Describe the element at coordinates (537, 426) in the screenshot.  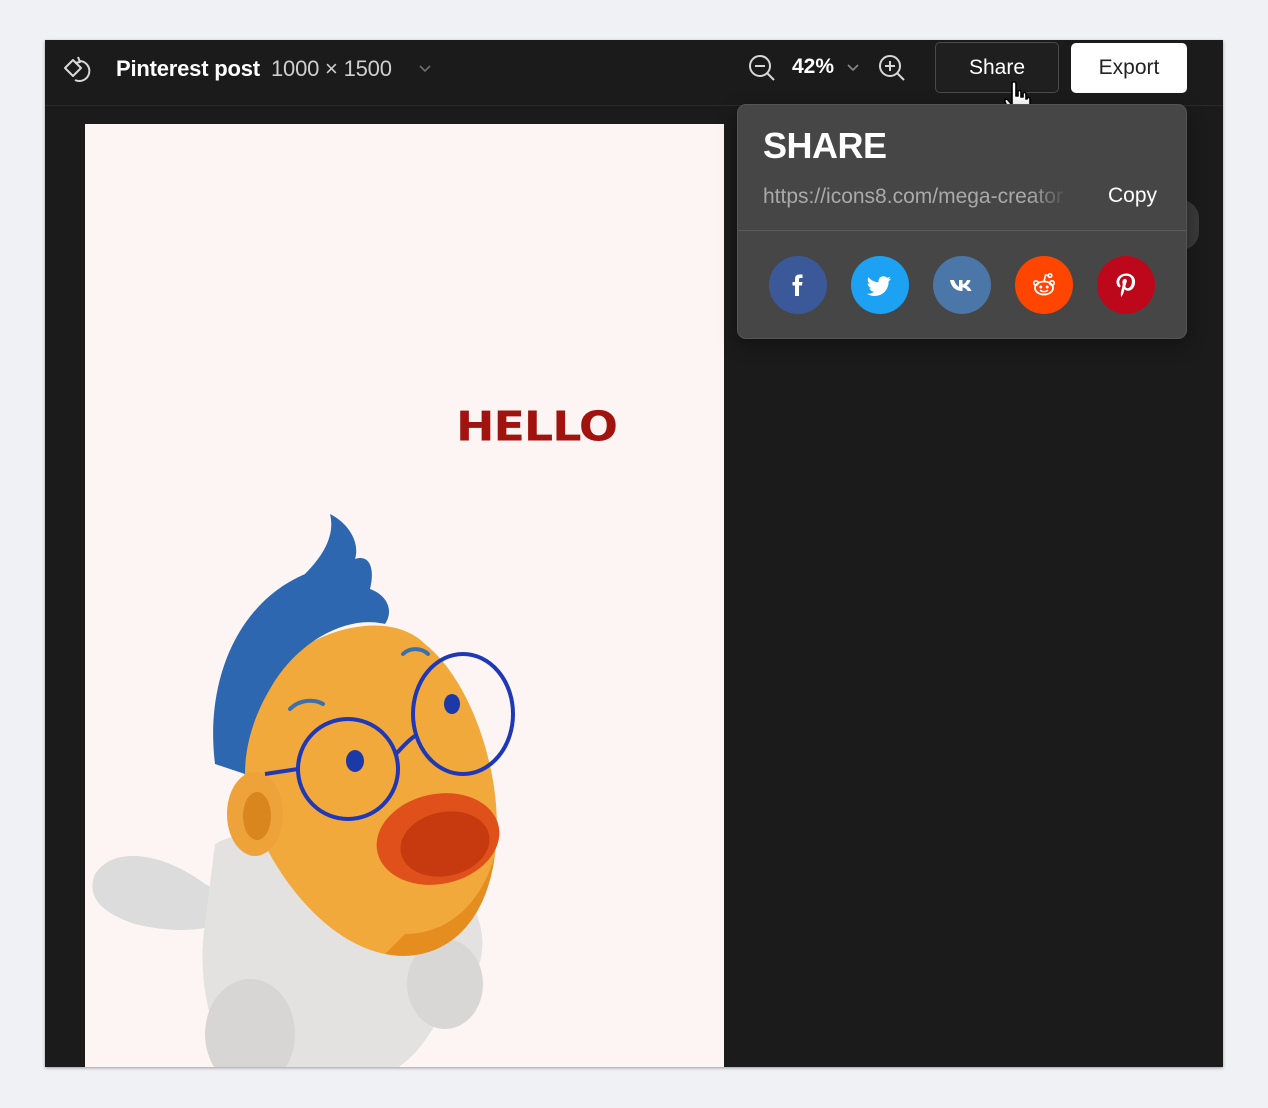
I see `headline-text: HELLO` at that location.